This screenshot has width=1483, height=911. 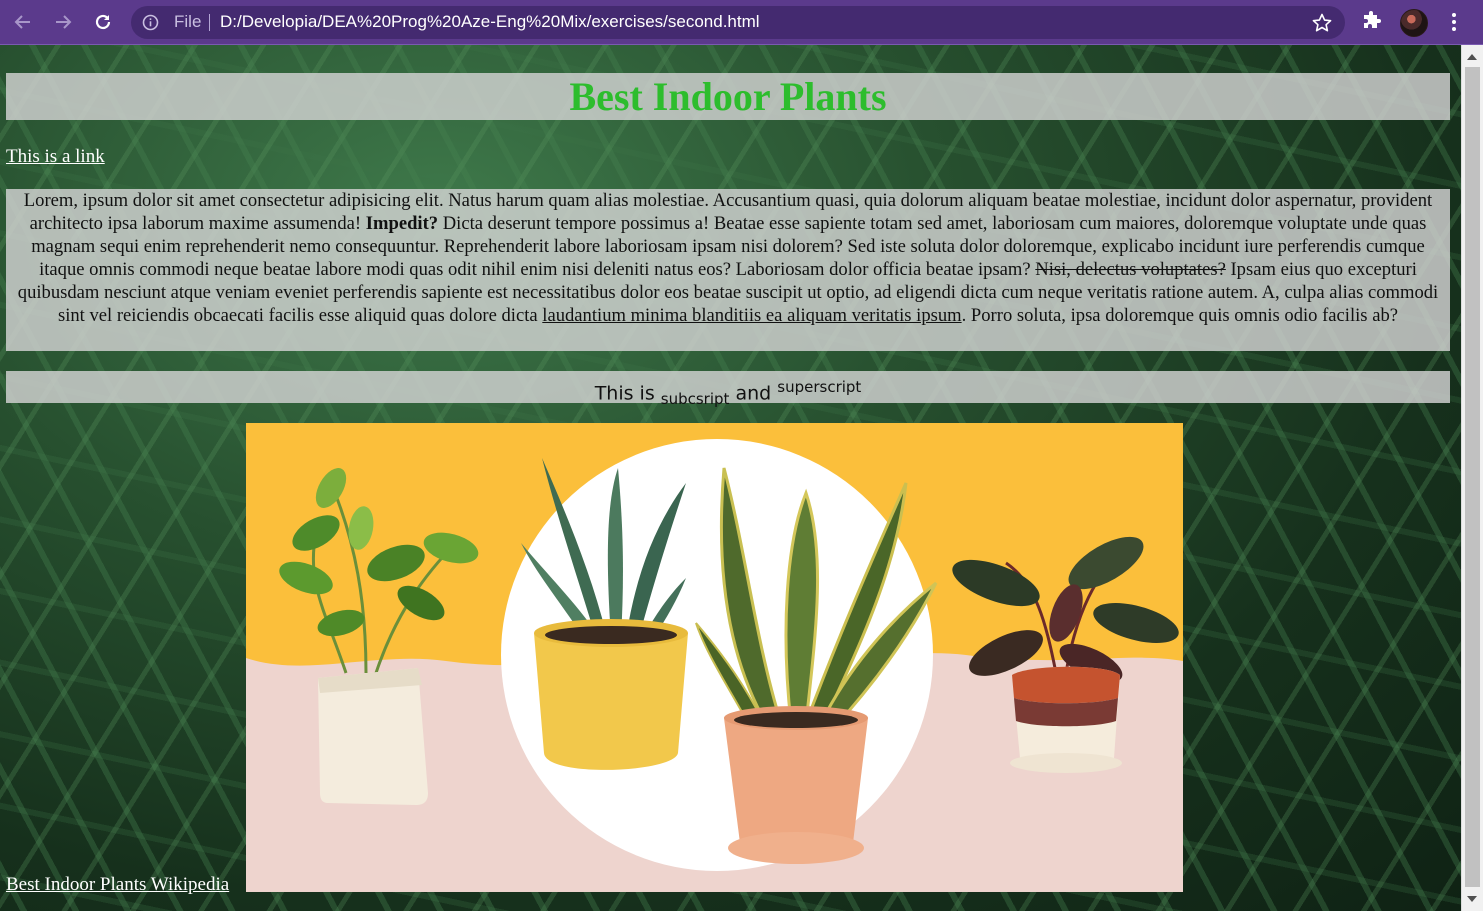 I want to click on page-title: Best Indoor Plants, so click(x=728, y=96).